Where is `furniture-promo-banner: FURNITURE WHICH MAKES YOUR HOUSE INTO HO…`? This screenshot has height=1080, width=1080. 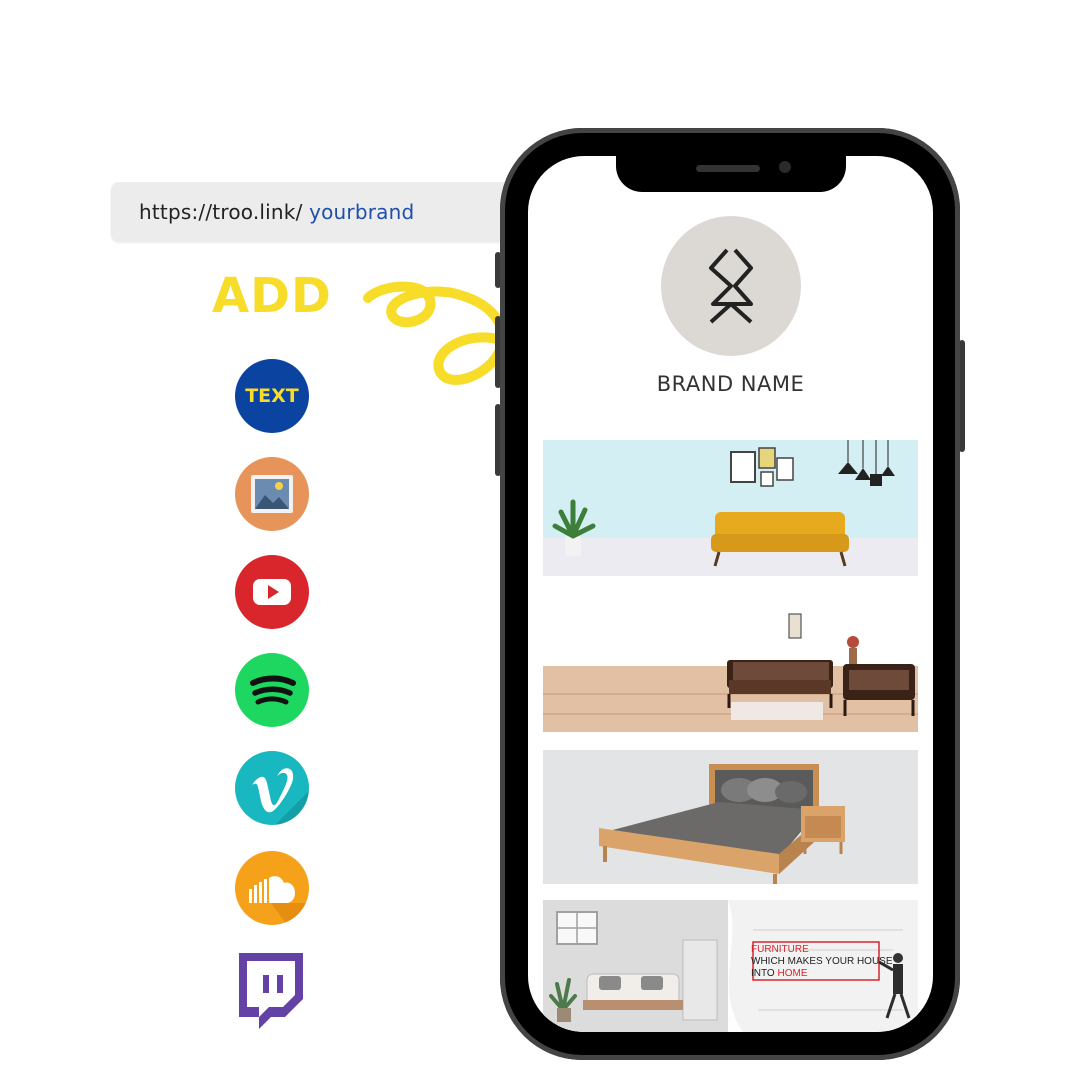
furniture-promo-banner: FURNITURE WHICH MAKES YOUR HOUSE INTO HO… is located at coordinates (730, 966).